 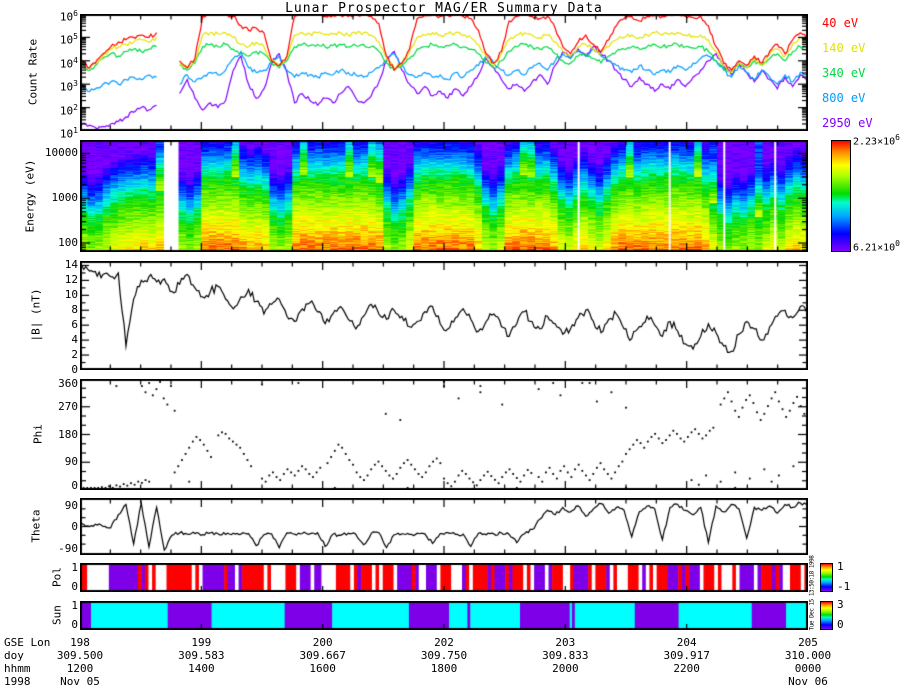 I want to click on ytick-label: 10, so click(x=71, y=295).